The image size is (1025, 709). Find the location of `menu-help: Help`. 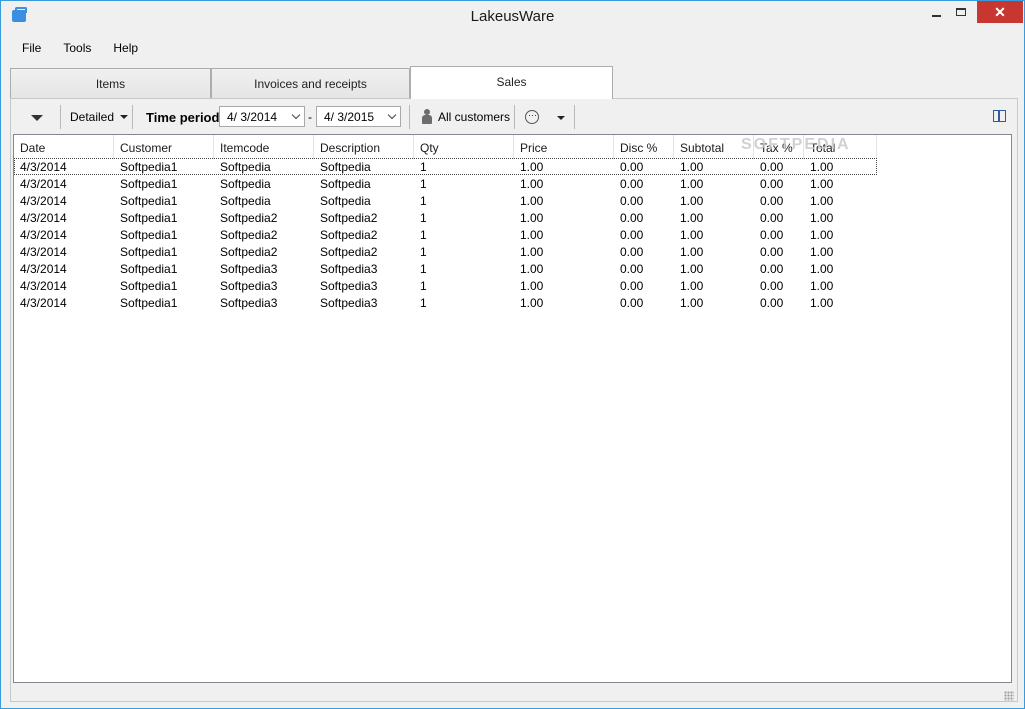

menu-help: Help is located at coordinates (124, 49).